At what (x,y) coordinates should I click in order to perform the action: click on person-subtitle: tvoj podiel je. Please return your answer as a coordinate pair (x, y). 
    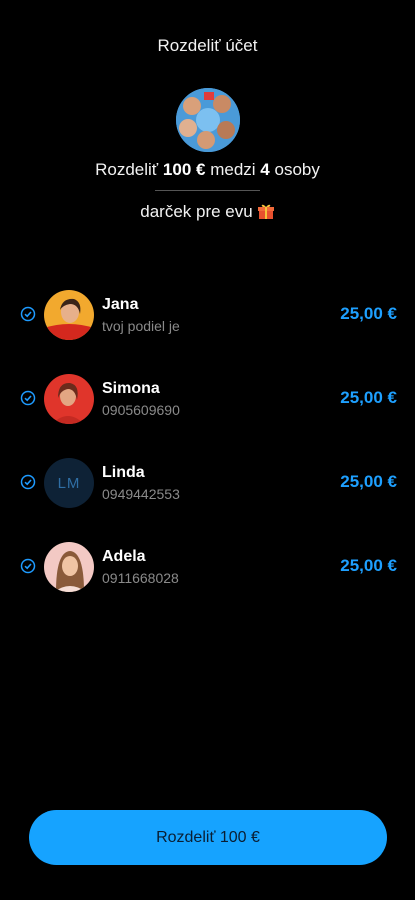
    Looking at the image, I should click on (141, 326).